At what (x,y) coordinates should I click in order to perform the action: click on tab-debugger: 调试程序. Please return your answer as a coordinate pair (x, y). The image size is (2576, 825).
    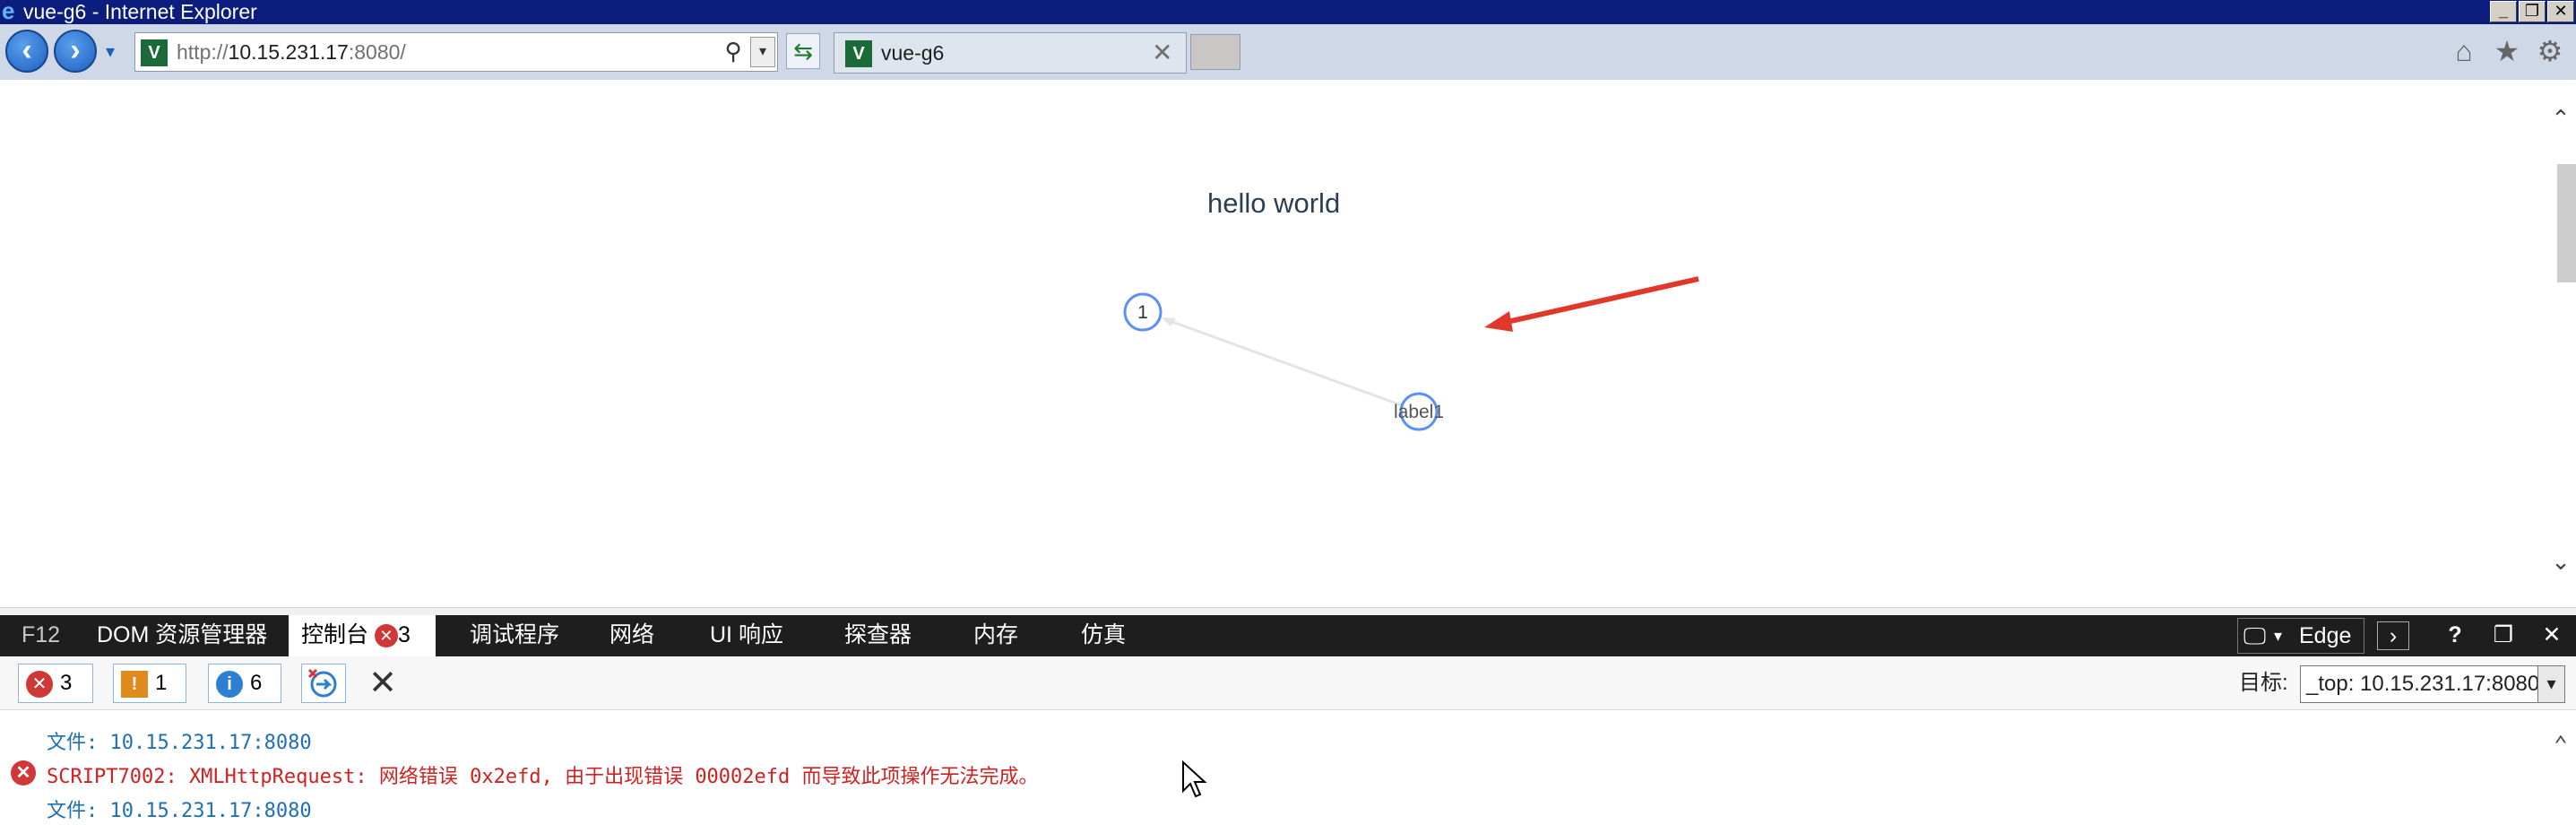
    Looking at the image, I should click on (514, 635).